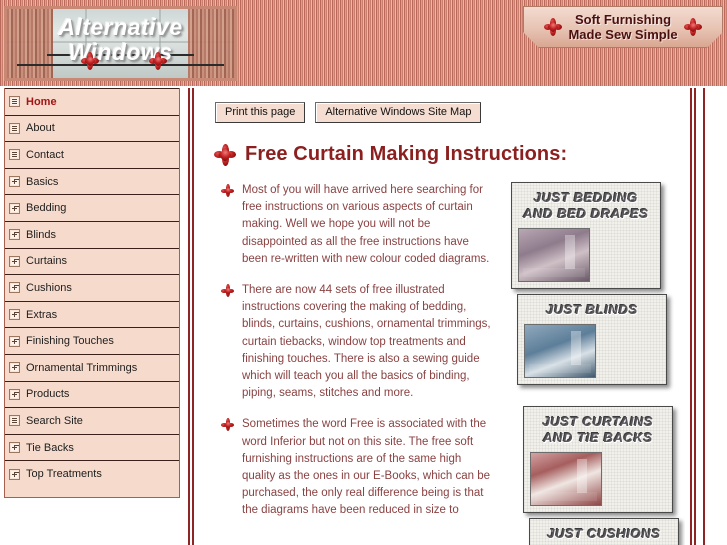  I want to click on product-card-subtitle: and Bed Drapes, so click(586, 213).